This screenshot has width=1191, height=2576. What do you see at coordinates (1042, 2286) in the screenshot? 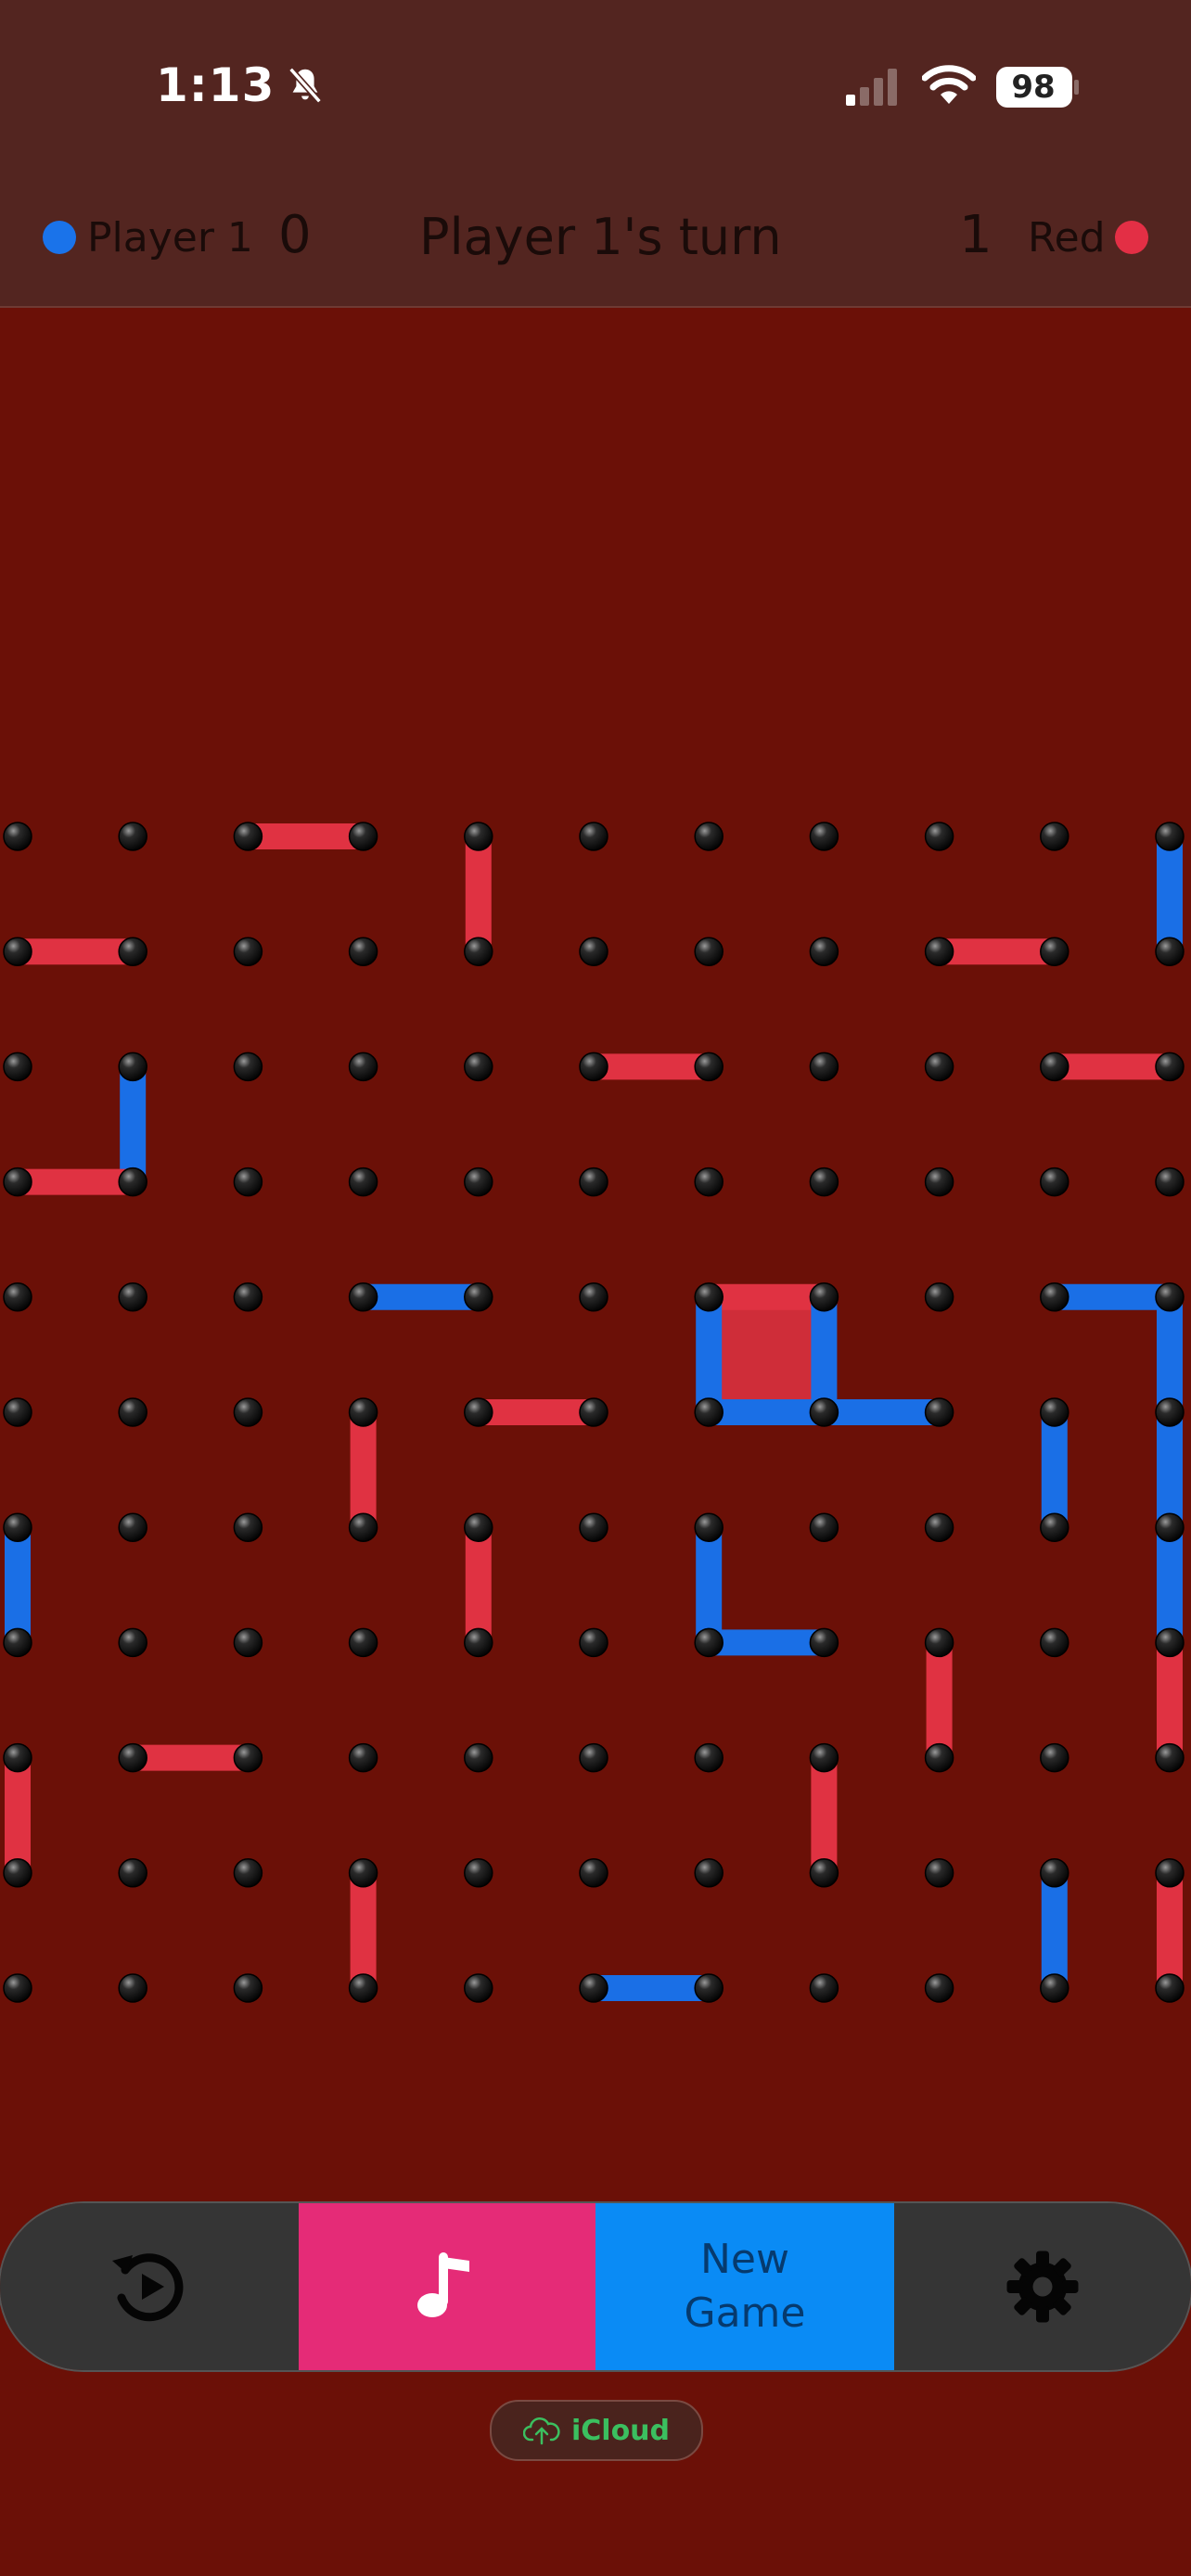
I see `settings-button` at bounding box center [1042, 2286].